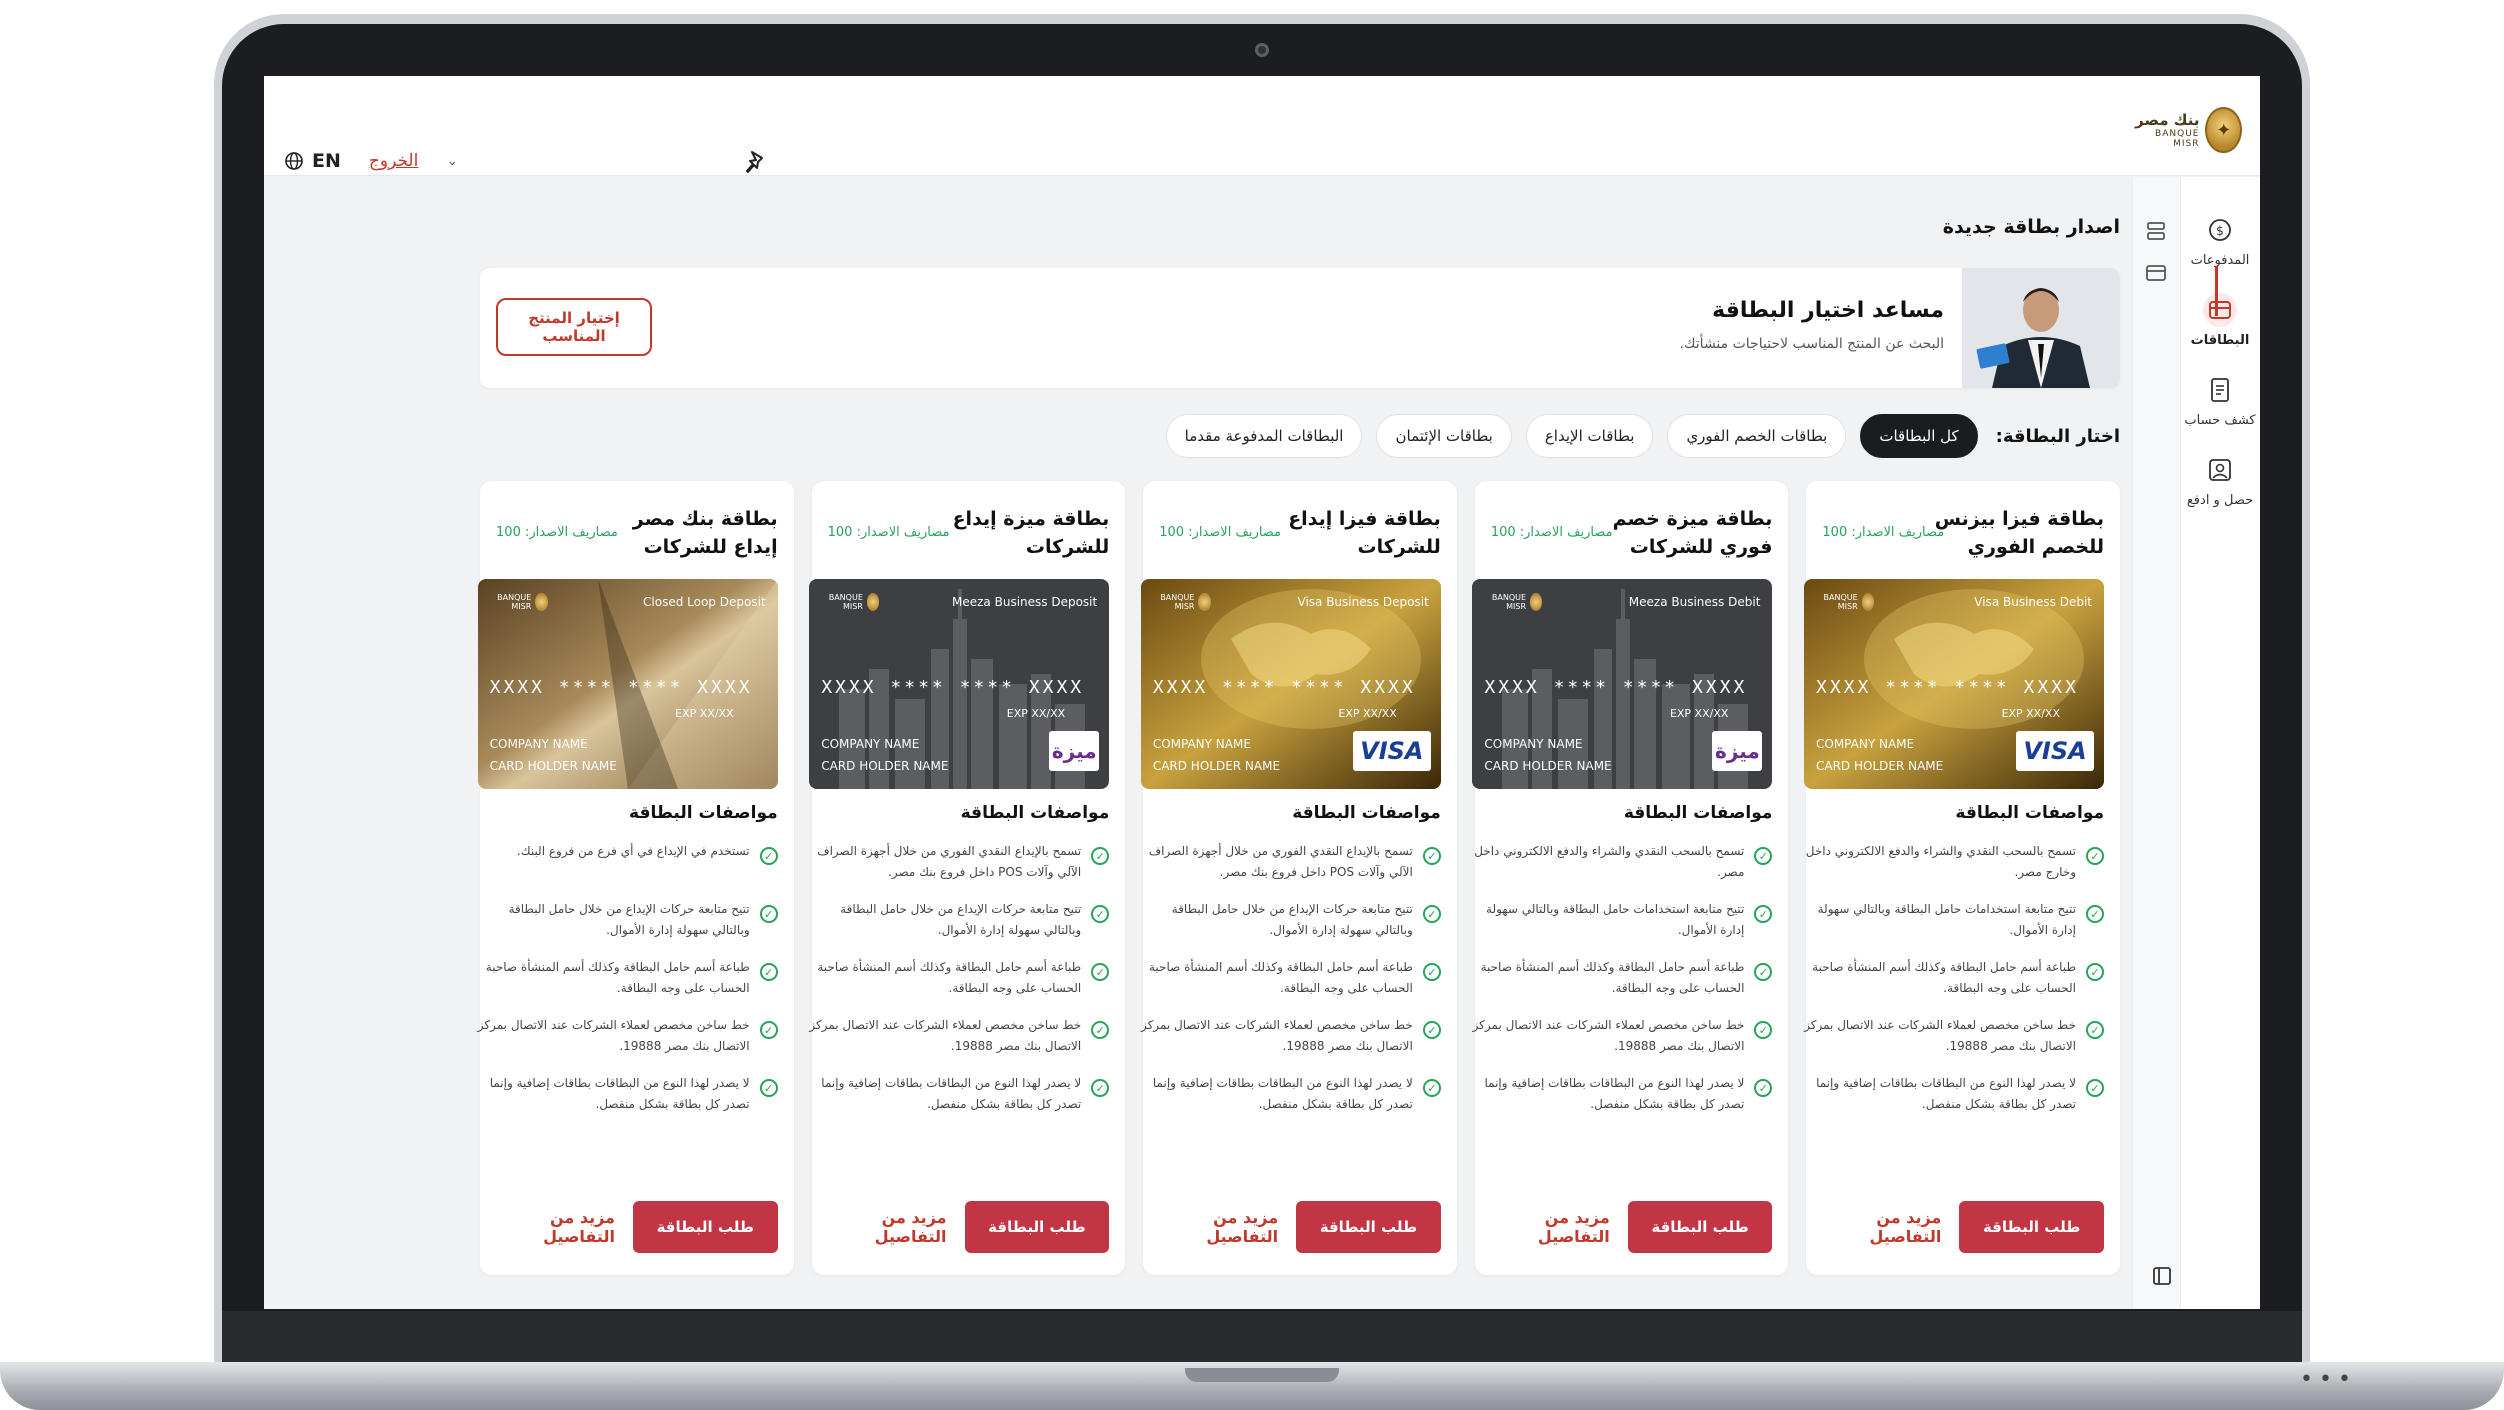  I want to click on sidebar-item-collect-pay: حصل و ادفع, so click(2220, 480).